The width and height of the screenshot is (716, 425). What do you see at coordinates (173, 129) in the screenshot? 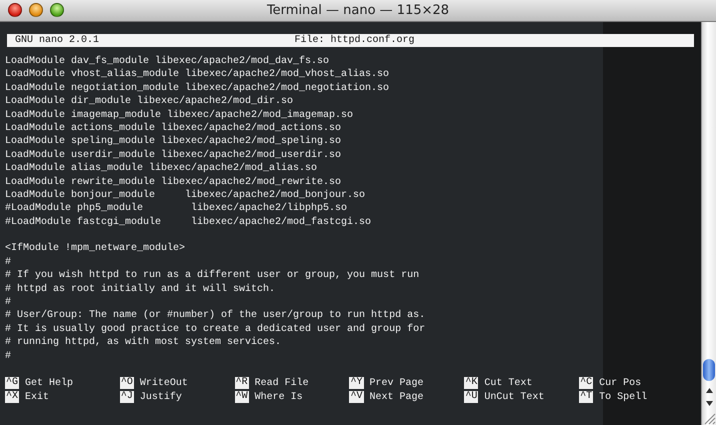
I see `code-line: LoadModule actions_module libexec/apache2/mod_actions.so` at bounding box center [173, 129].